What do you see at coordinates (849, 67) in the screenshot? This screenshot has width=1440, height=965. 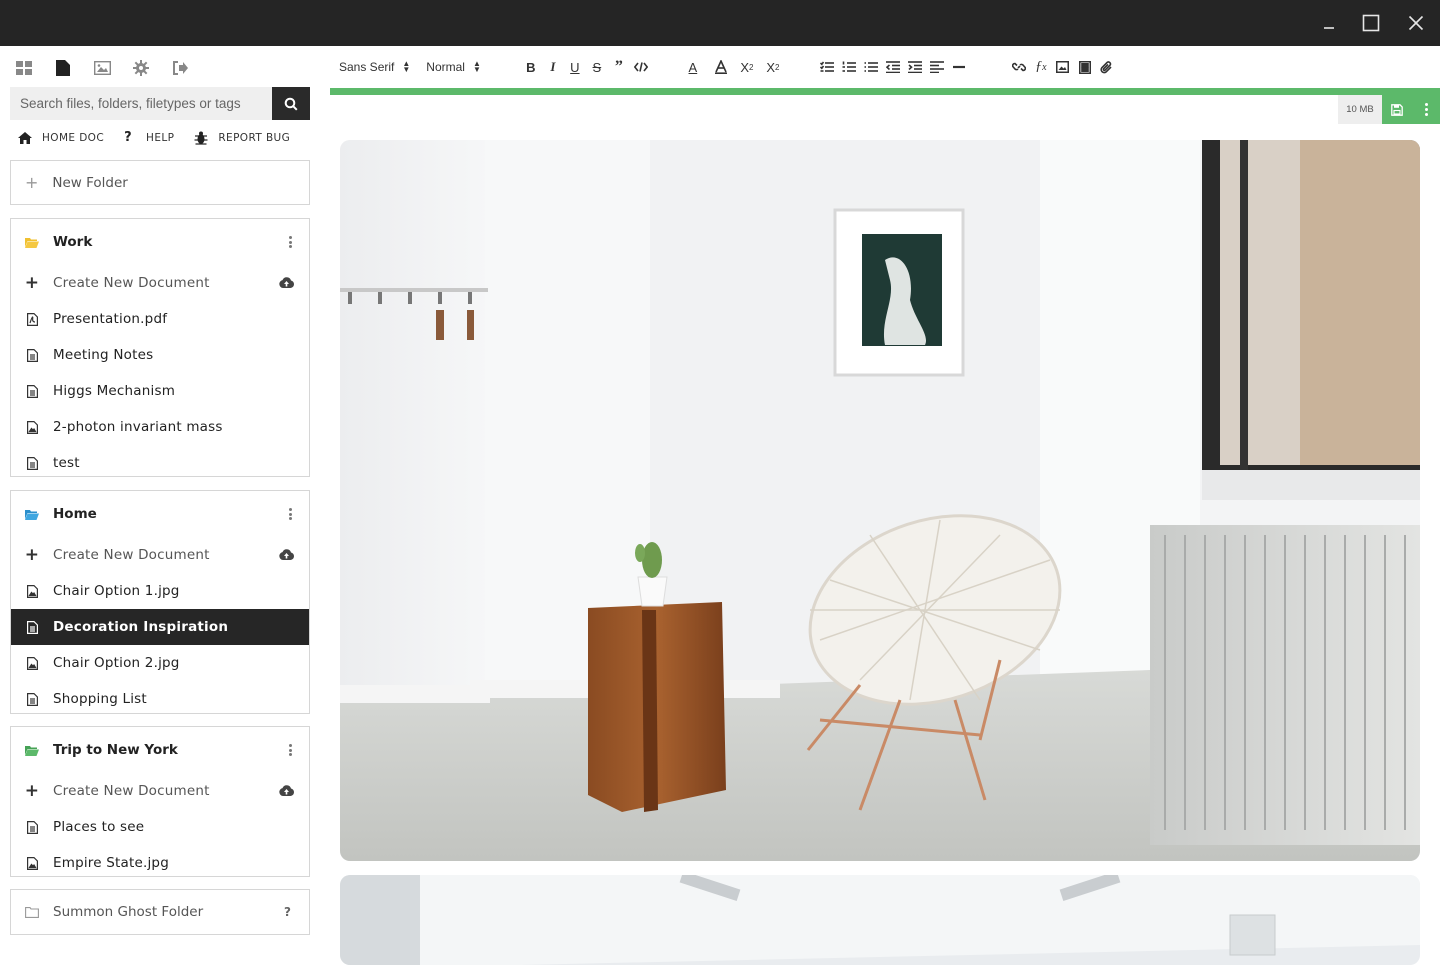 I see `ordered-list-icon` at bounding box center [849, 67].